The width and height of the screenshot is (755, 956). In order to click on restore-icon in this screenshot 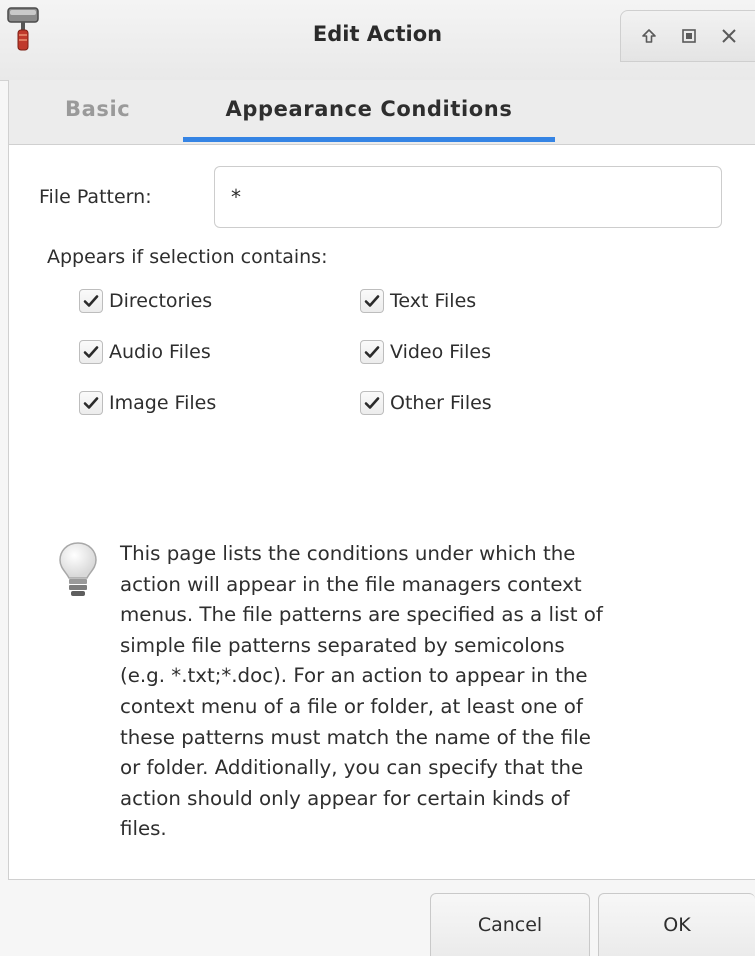, I will do `click(689, 36)`.